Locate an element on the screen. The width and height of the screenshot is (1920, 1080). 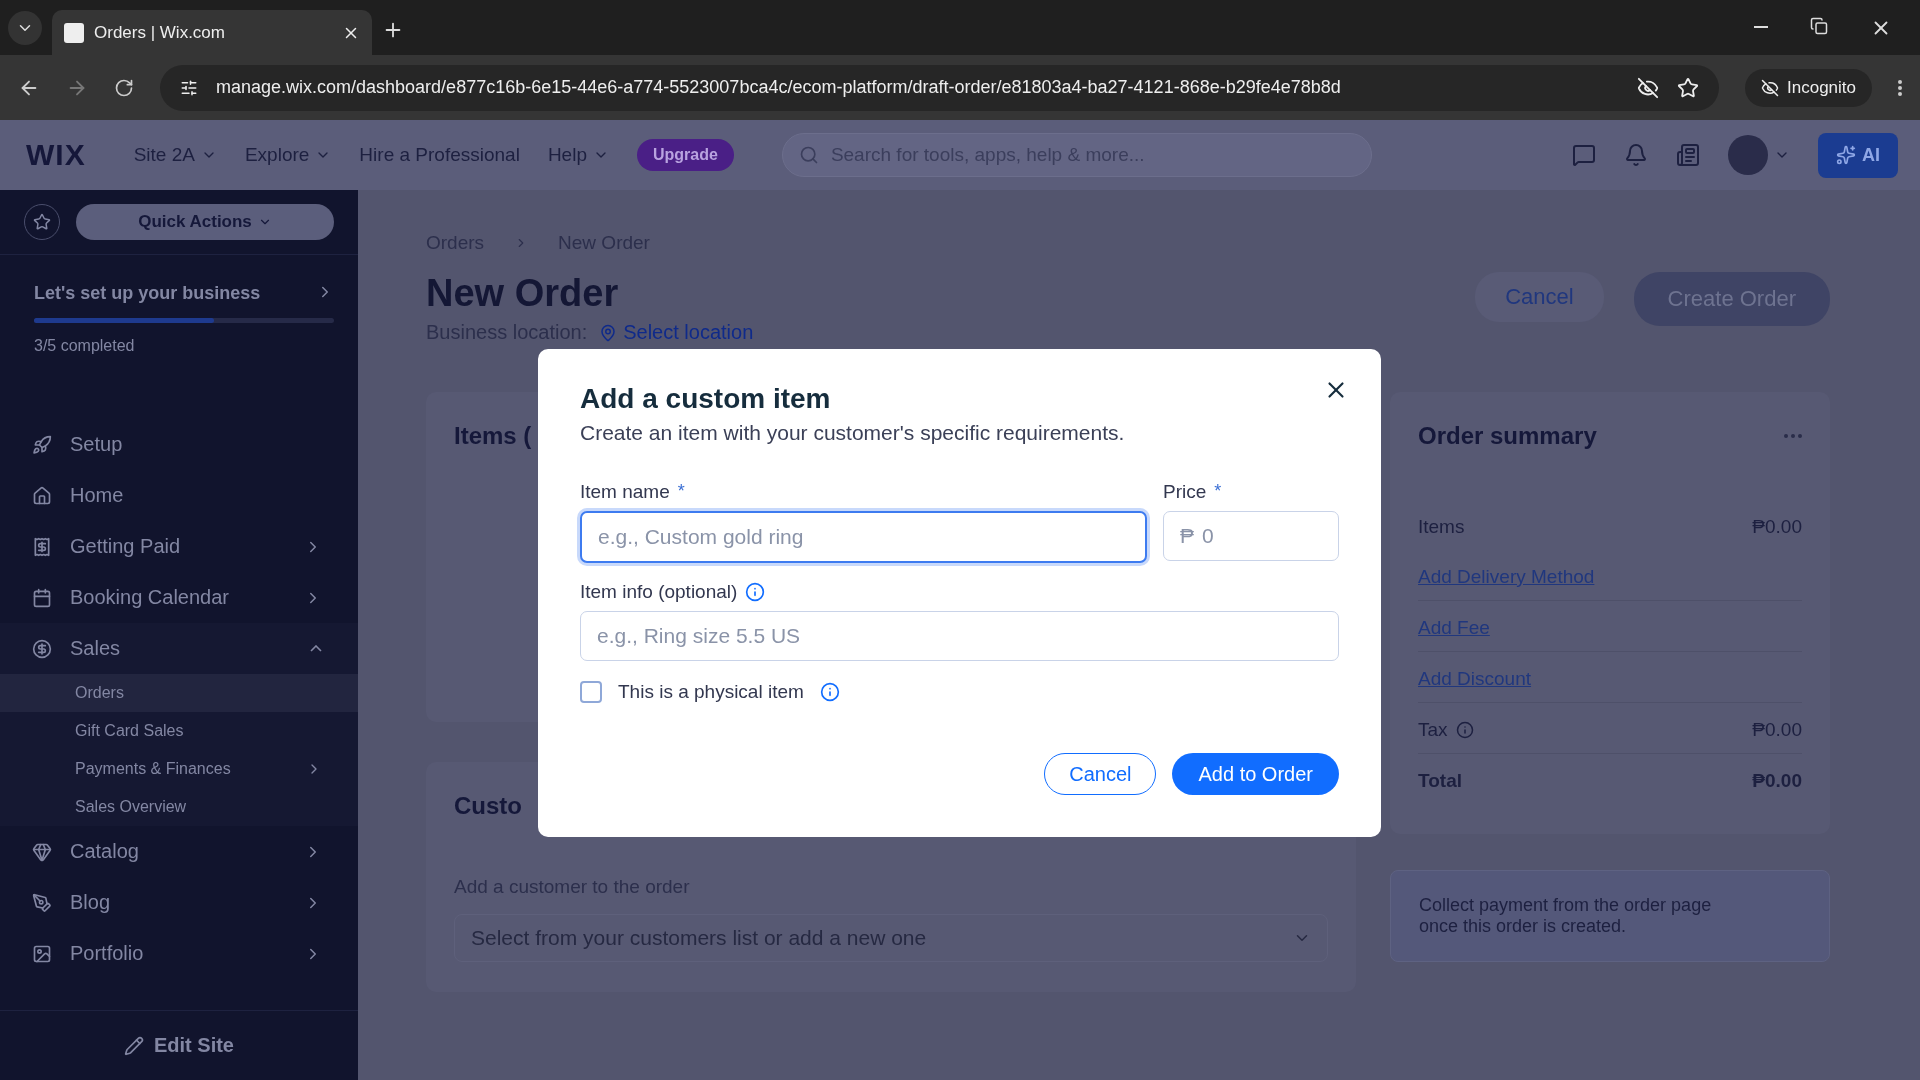
ai-button: AI is located at coordinates (1858, 155).